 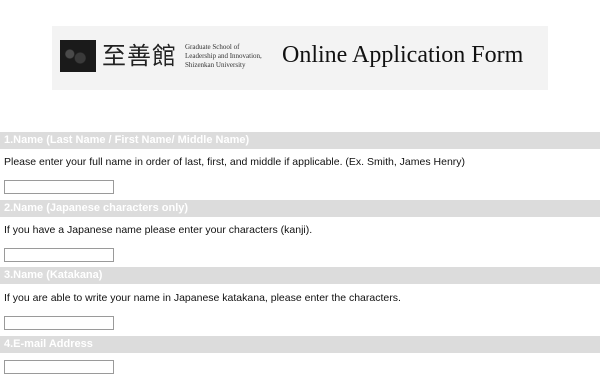 What do you see at coordinates (59, 323) in the screenshot?
I see `katakana-input` at bounding box center [59, 323].